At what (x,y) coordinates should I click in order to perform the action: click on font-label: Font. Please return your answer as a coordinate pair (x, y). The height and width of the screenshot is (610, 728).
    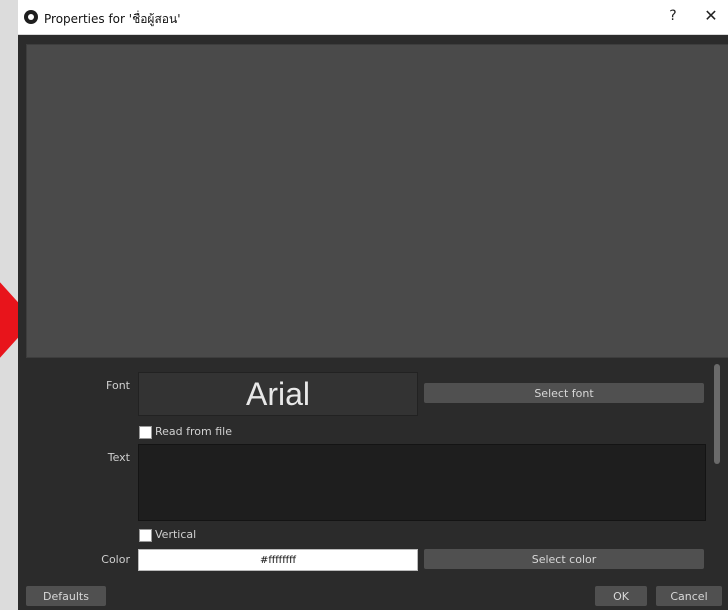
    Looking at the image, I should click on (118, 385).